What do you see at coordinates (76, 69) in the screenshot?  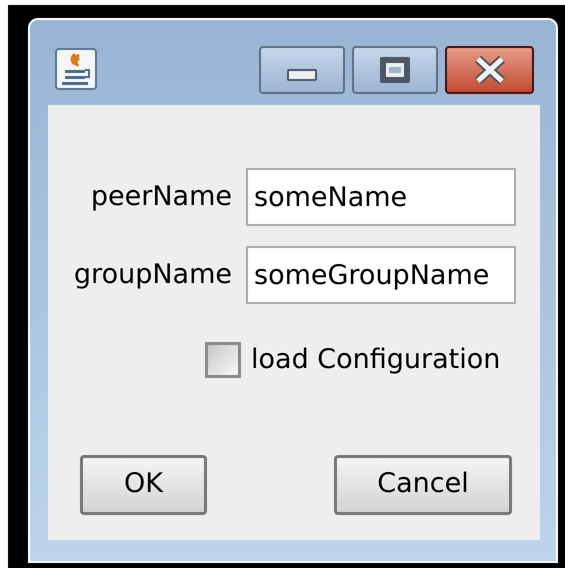 I see `coffee-cup-icon` at bounding box center [76, 69].